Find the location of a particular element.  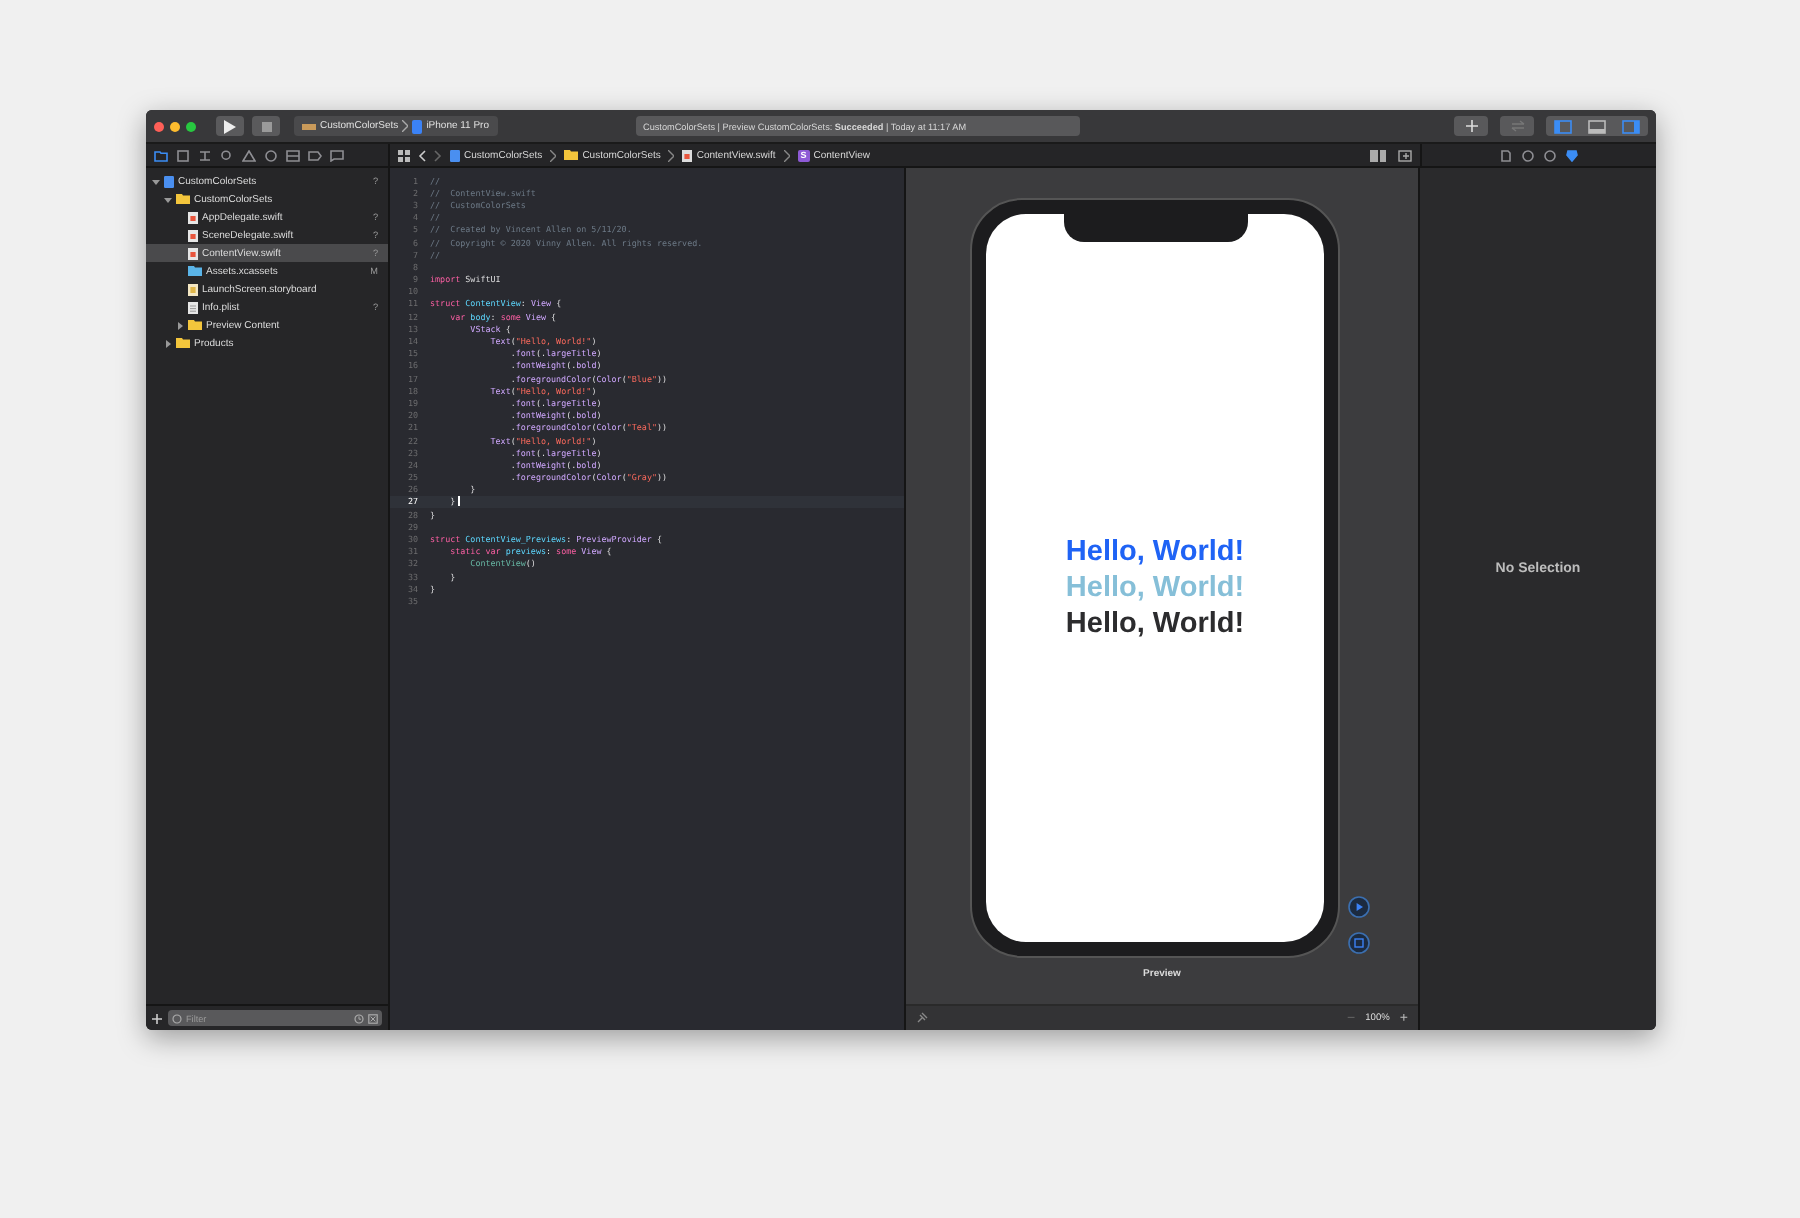

add-editor-icon is located at coordinates (1405, 155).